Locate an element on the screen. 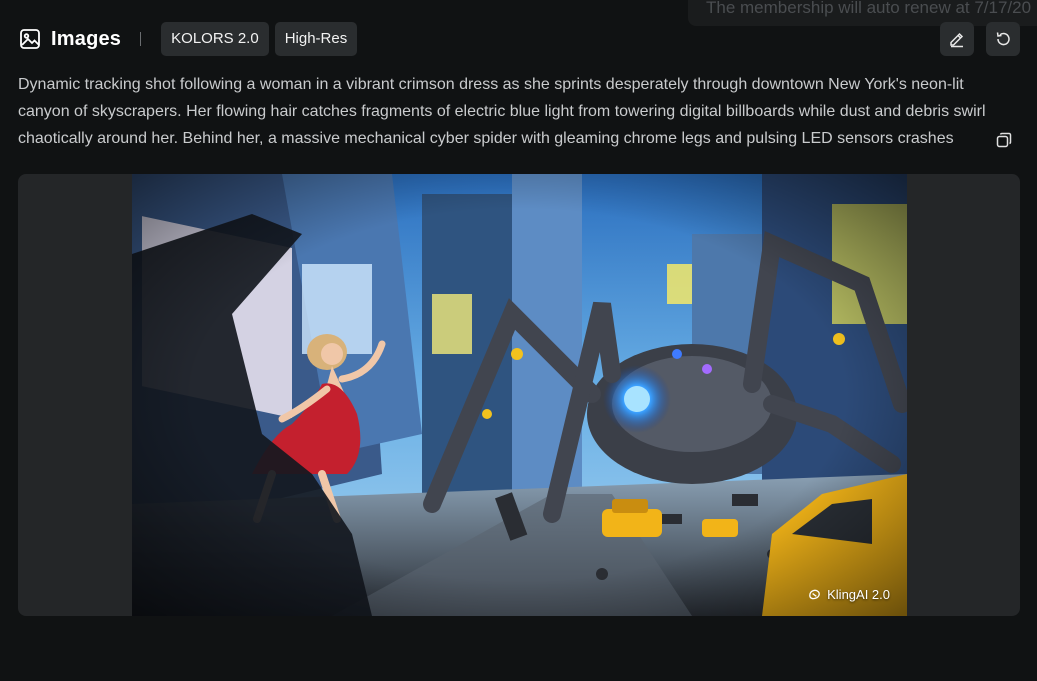 The width and height of the screenshot is (1037, 681). result-header: Images KOLORS 2.0 High-Res is located at coordinates (519, 39).